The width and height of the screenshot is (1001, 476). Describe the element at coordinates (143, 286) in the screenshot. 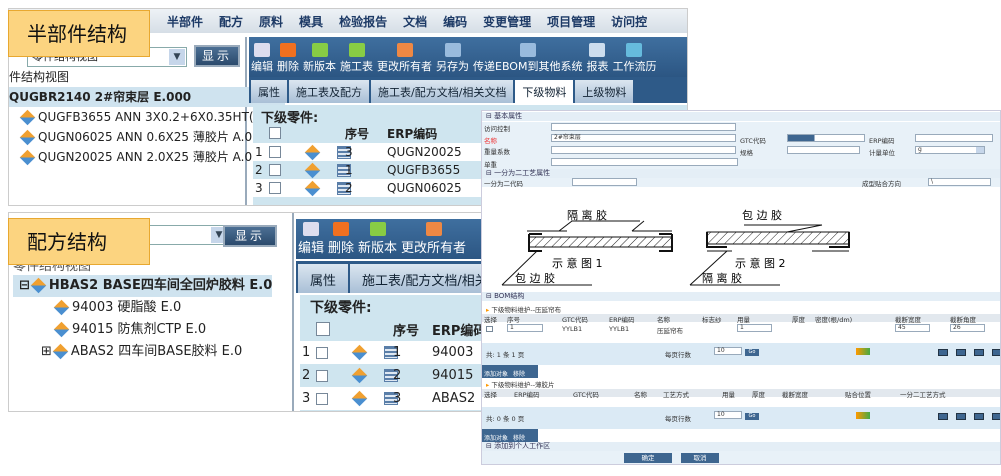

I see `tree-root: ⊟ HBAS2 BASE四车间全回炉胶料 E.0` at that location.